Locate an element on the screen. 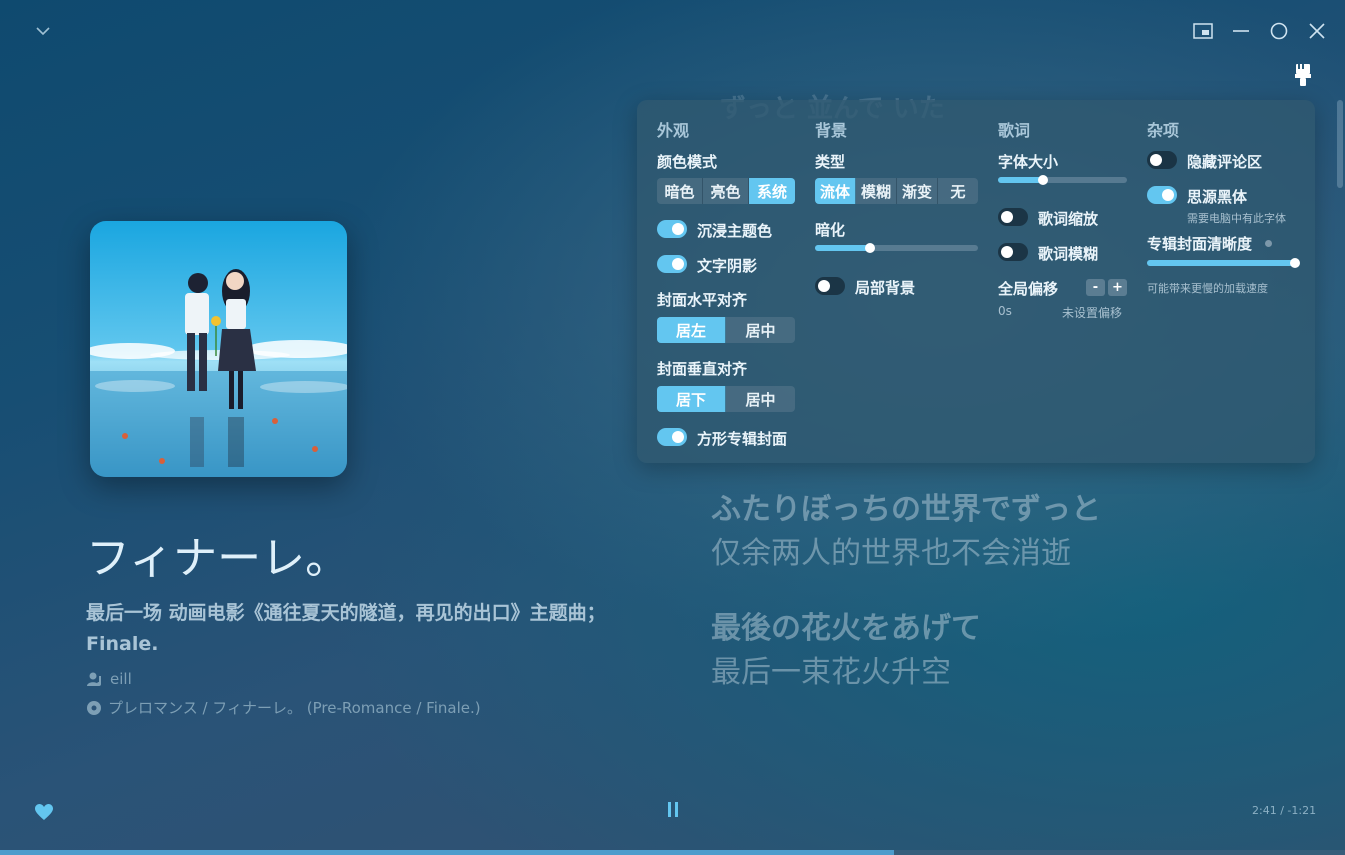 The image size is (1345, 855). album-cover is located at coordinates (218, 349).